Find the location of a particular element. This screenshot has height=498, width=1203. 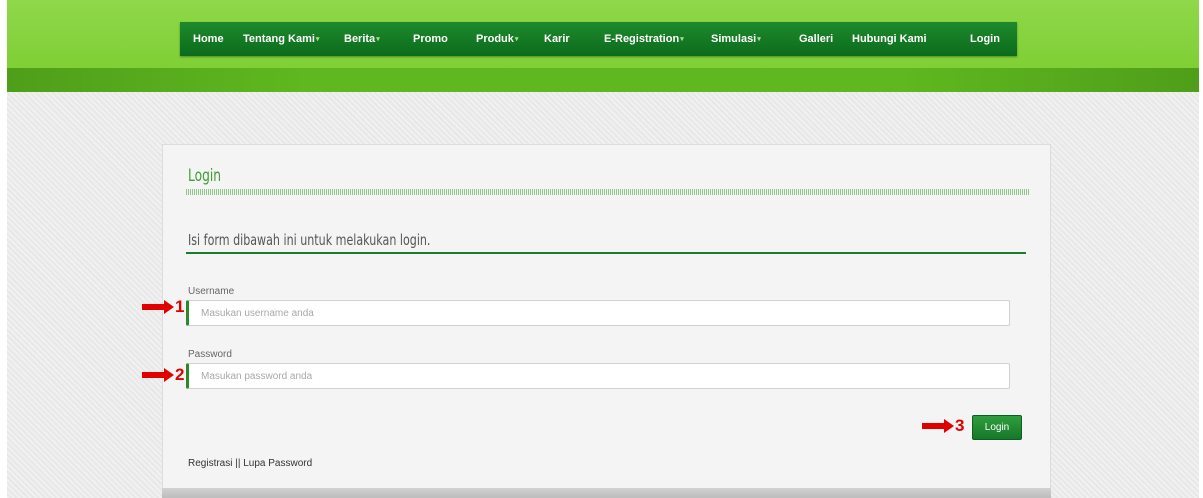

annotation-number: 1 is located at coordinates (180, 306).